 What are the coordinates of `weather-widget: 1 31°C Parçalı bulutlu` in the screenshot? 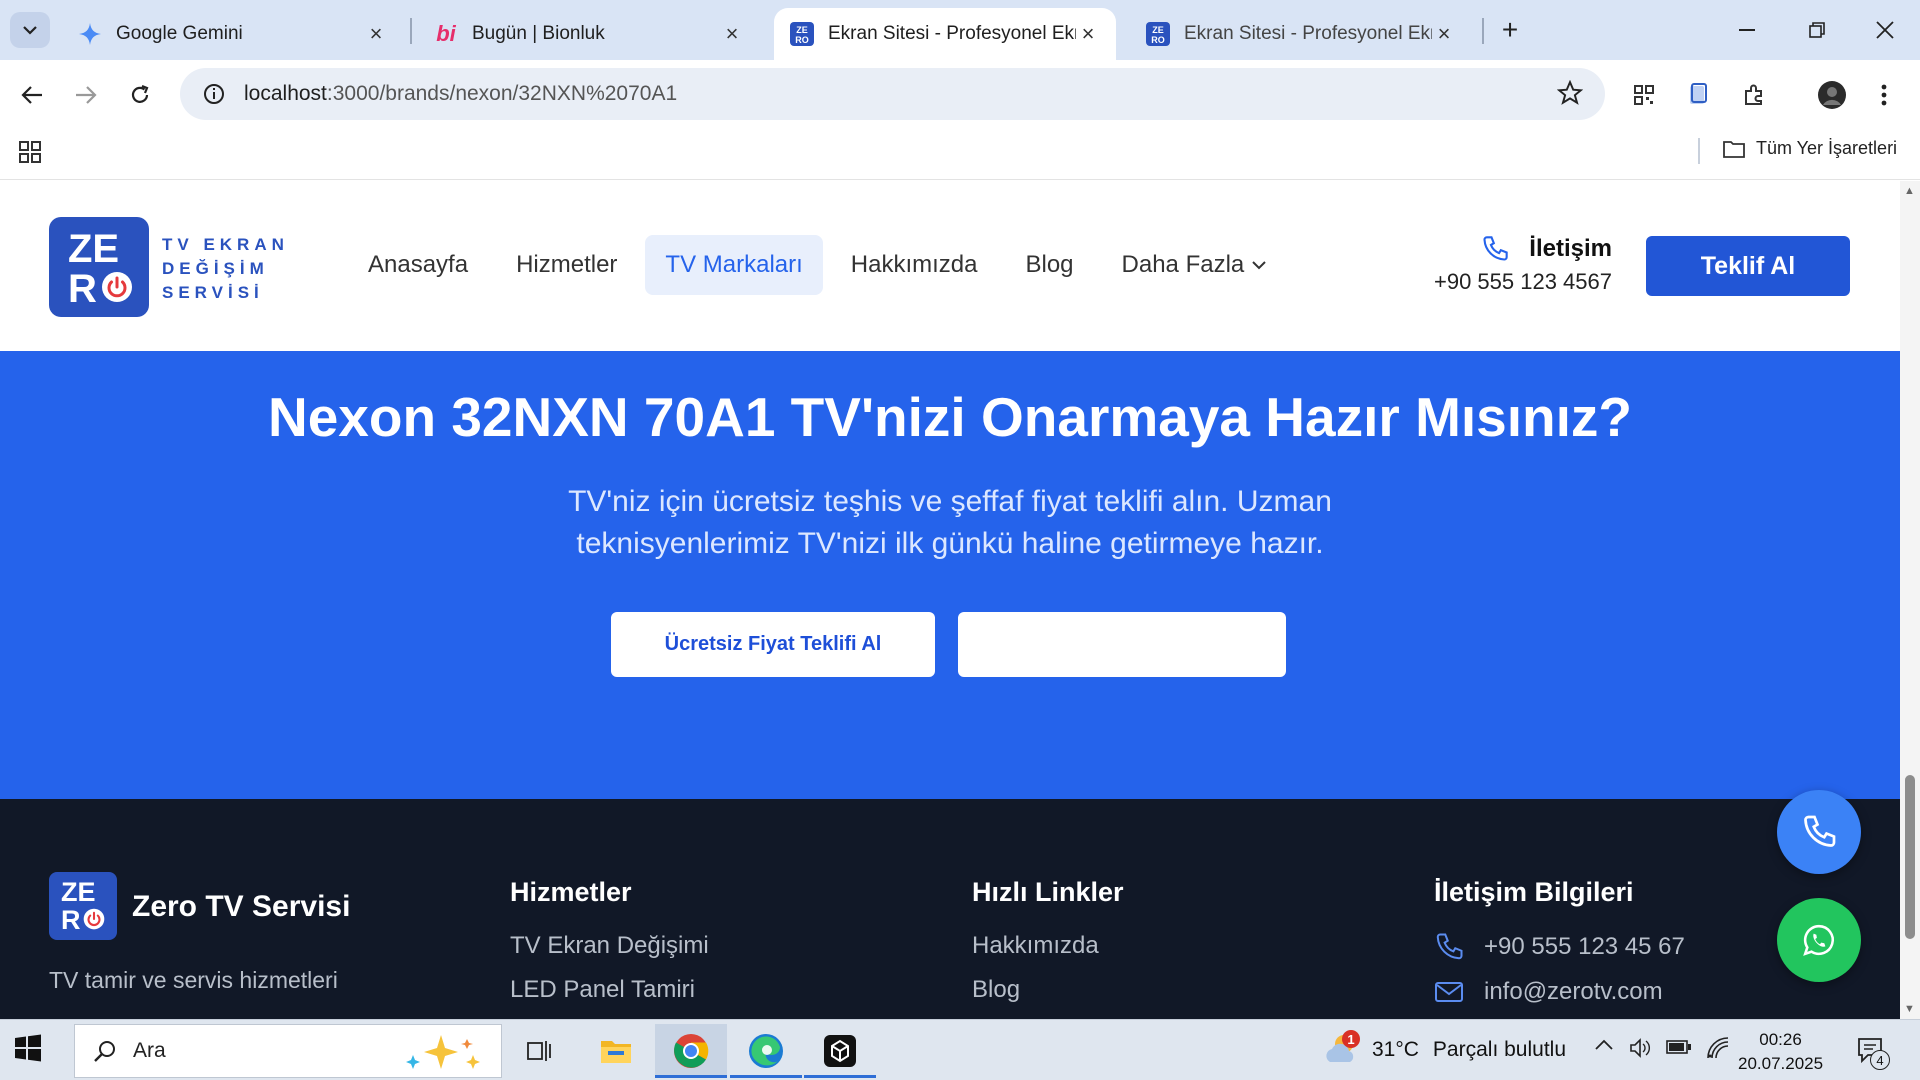 It's located at (1444, 1049).